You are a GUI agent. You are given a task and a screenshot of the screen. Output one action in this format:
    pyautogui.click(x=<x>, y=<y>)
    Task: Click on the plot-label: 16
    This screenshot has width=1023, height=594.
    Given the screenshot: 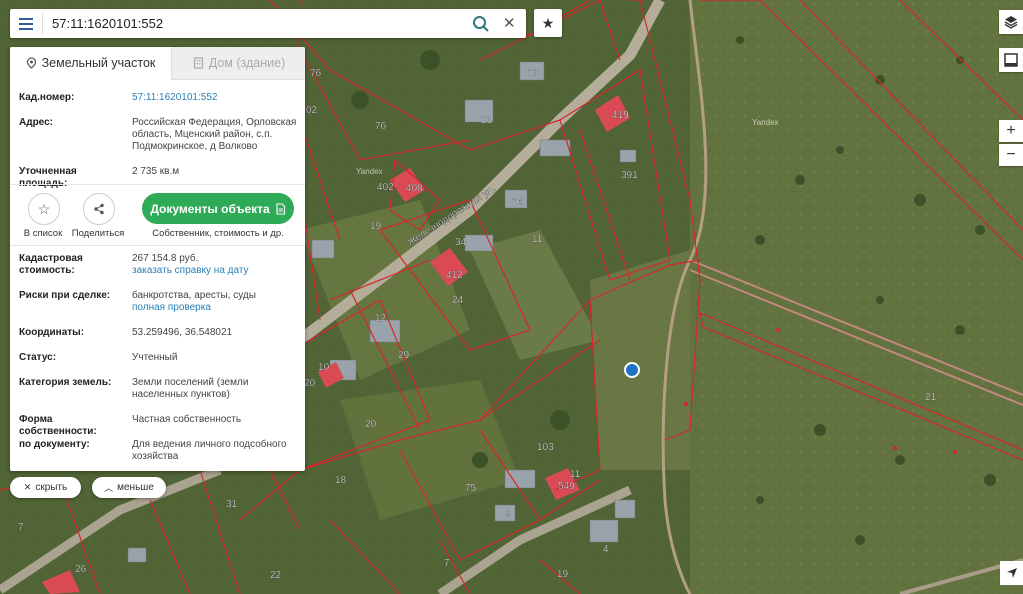 What is the action you would take?
    pyautogui.click(x=518, y=202)
    